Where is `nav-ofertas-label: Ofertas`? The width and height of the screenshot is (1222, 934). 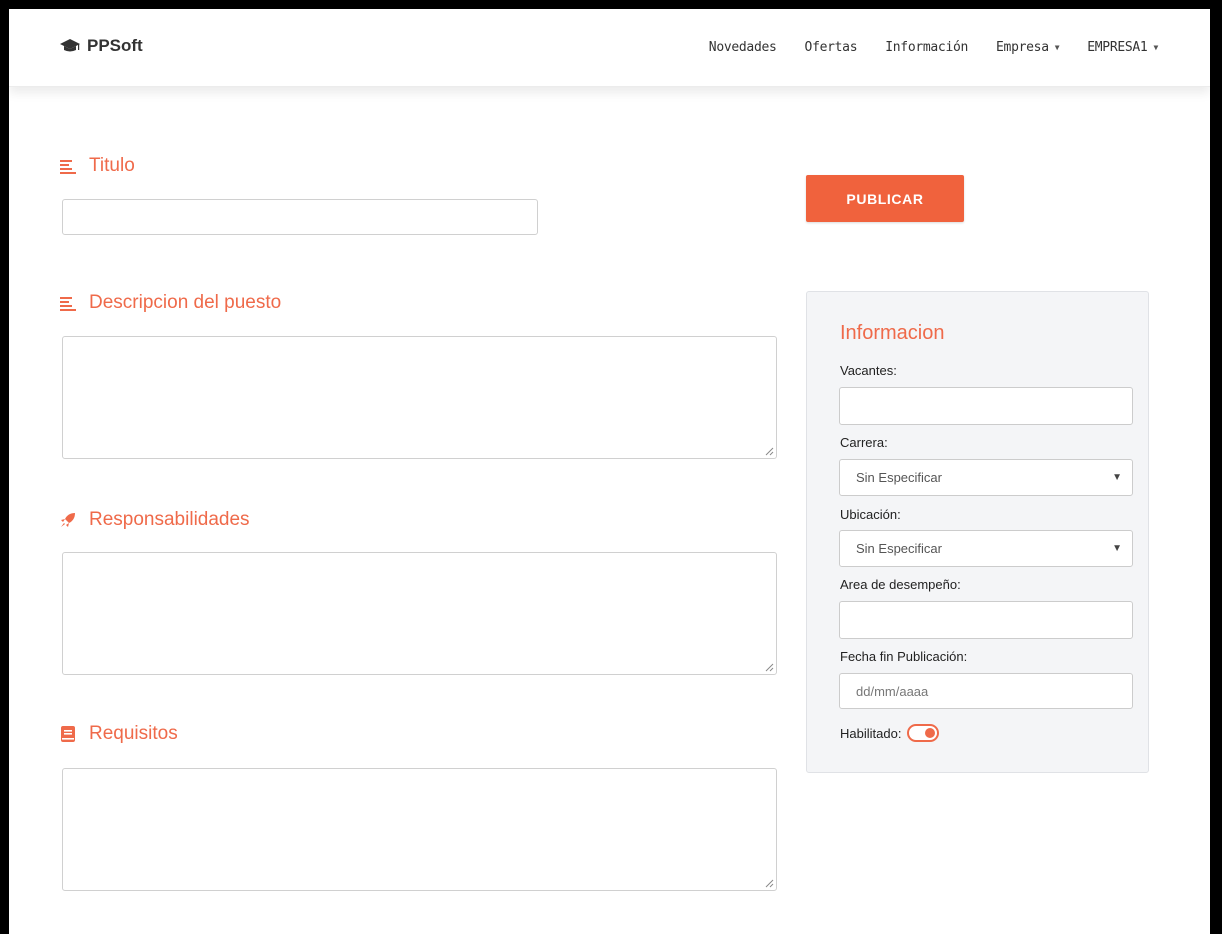
nav-ofertas-label: Ofertas is located at coordinates (831, 47).